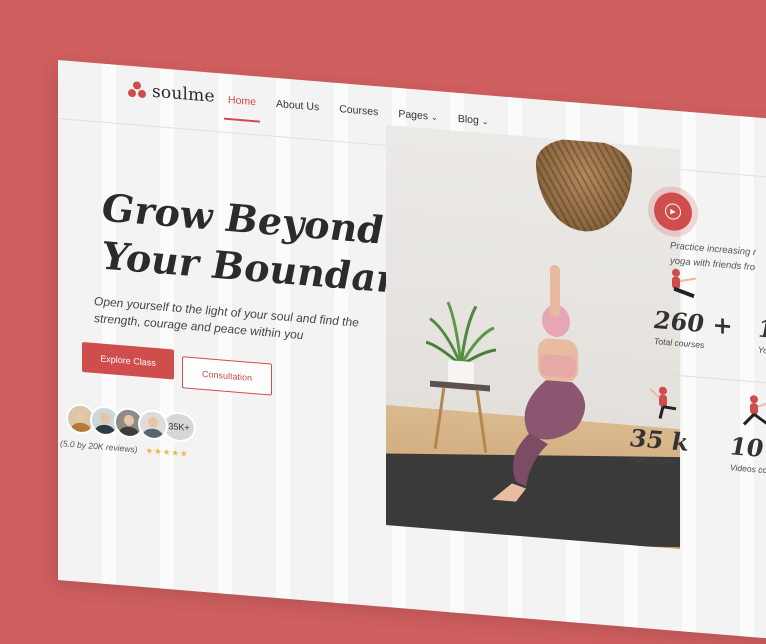 The height and width of the screenshot is (644, 766). I want to click on nav-item-pages: Pages ⌄, so click(417, 115).